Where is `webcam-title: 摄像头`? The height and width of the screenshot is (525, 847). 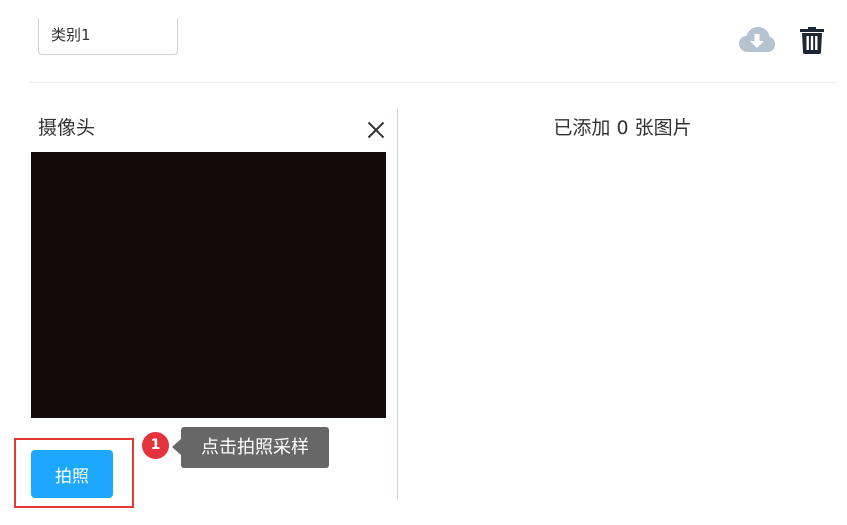
webcam-title: 摄像头 is located at coordinates (67, 128).